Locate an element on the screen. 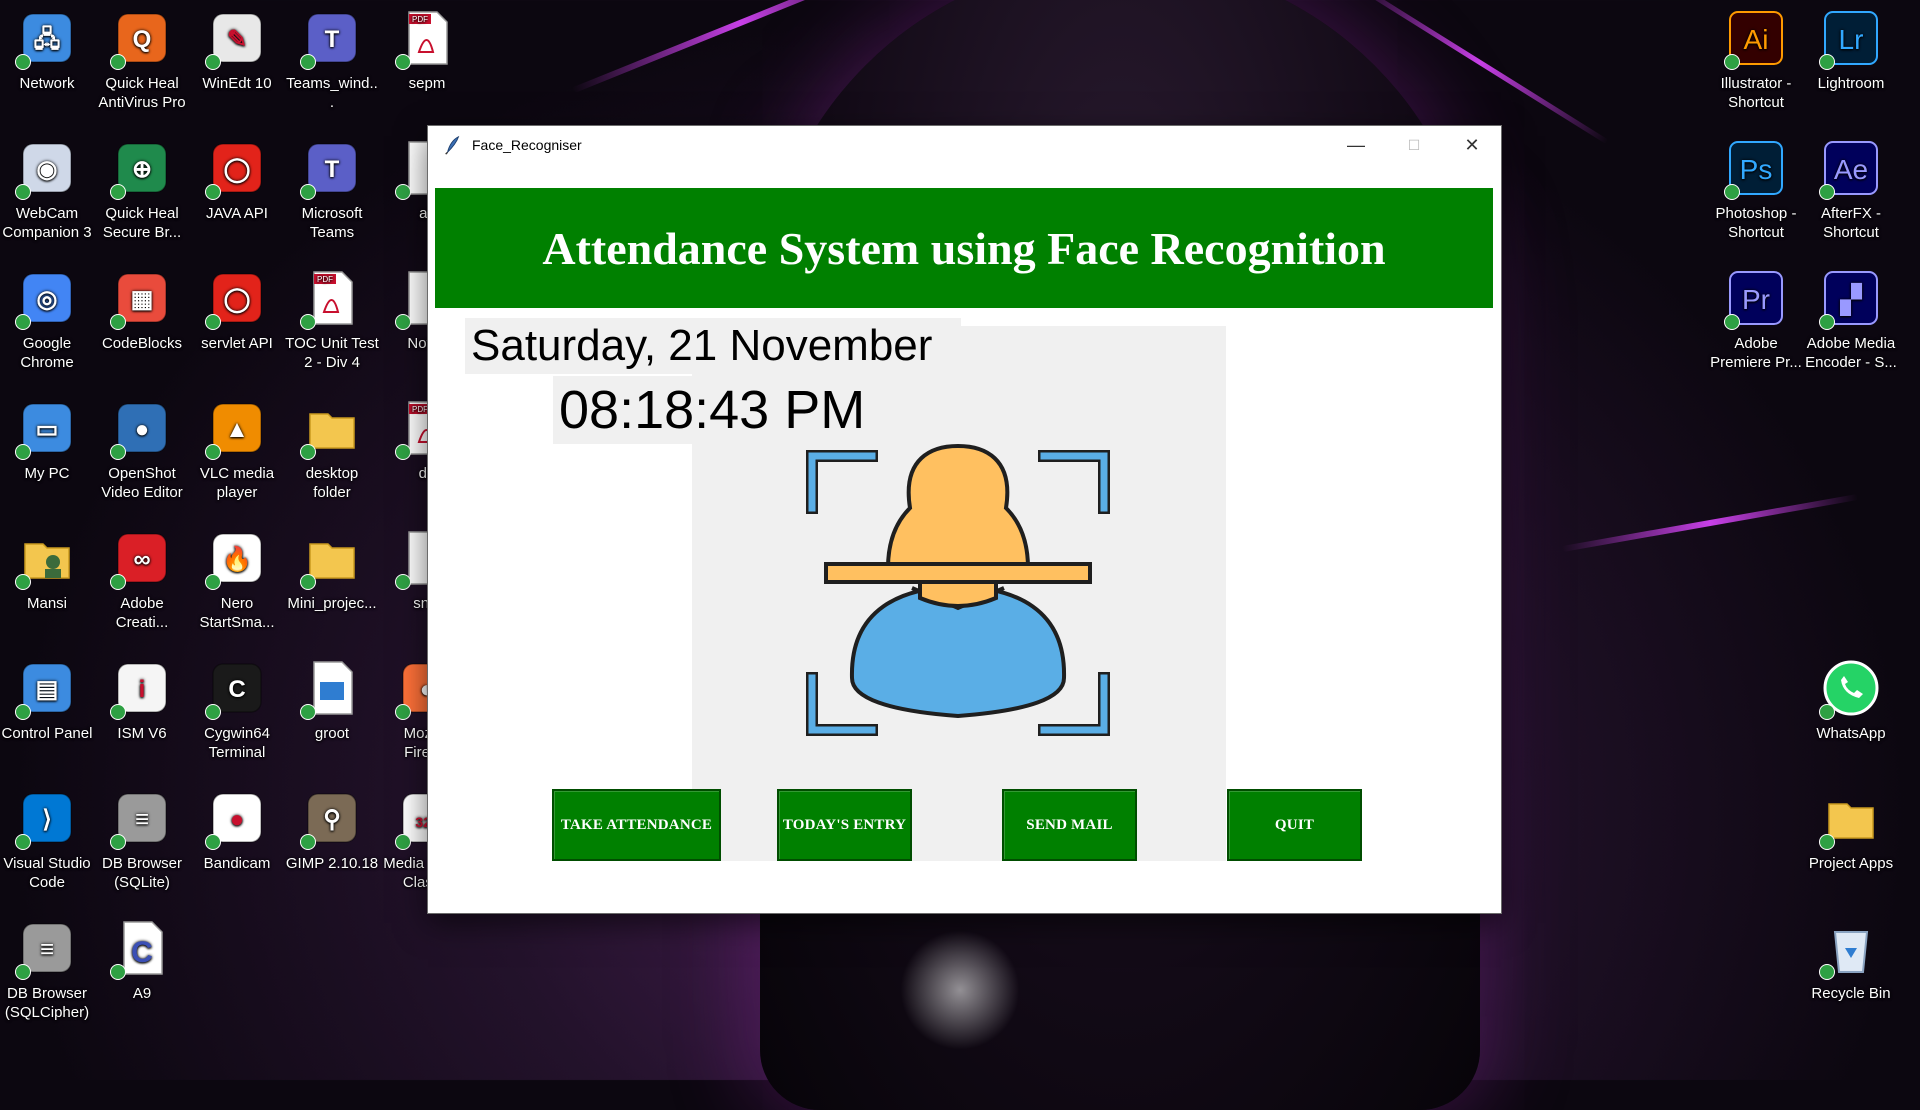  date-label: Saturday, 21 November is located at coordinates (713, 346).